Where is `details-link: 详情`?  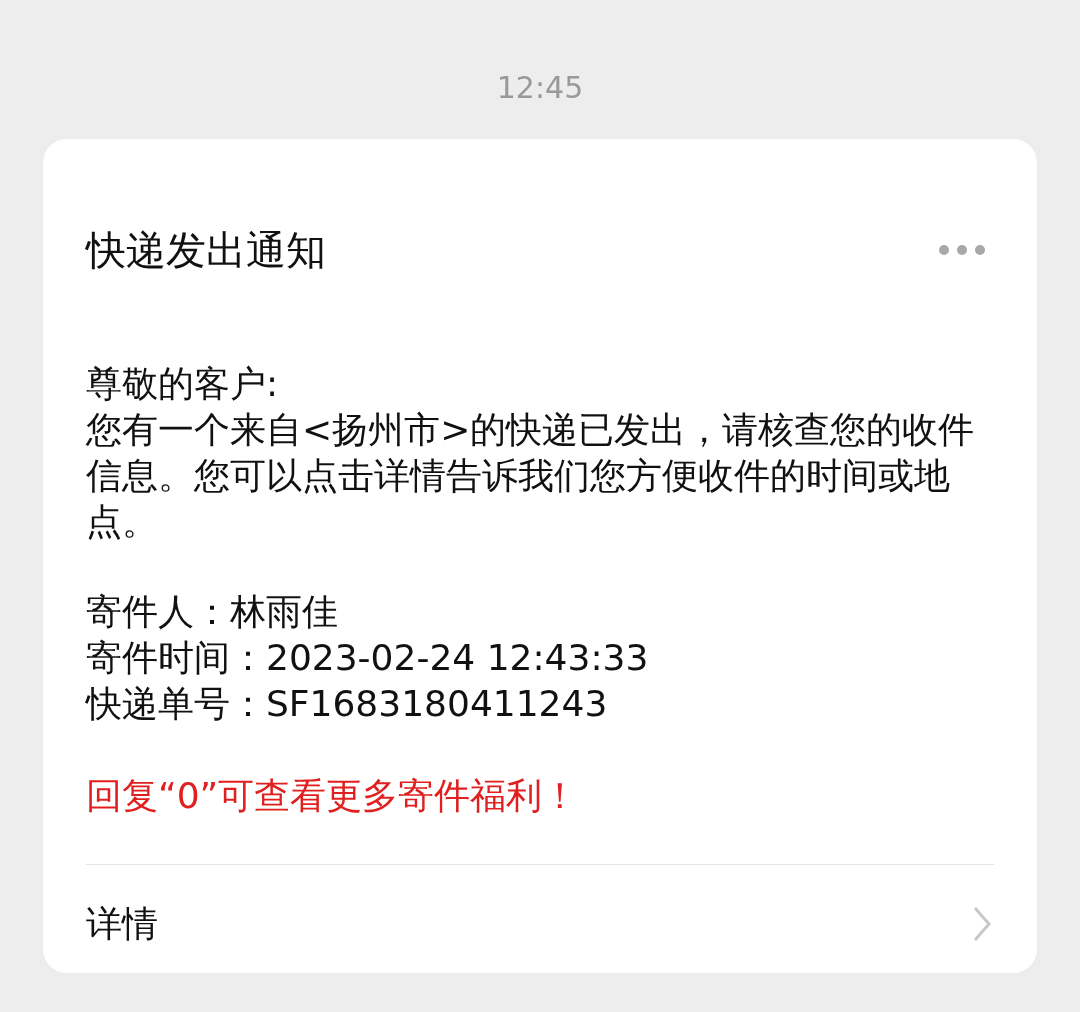
details-link: 详情 is located at coordinates (540, 924).